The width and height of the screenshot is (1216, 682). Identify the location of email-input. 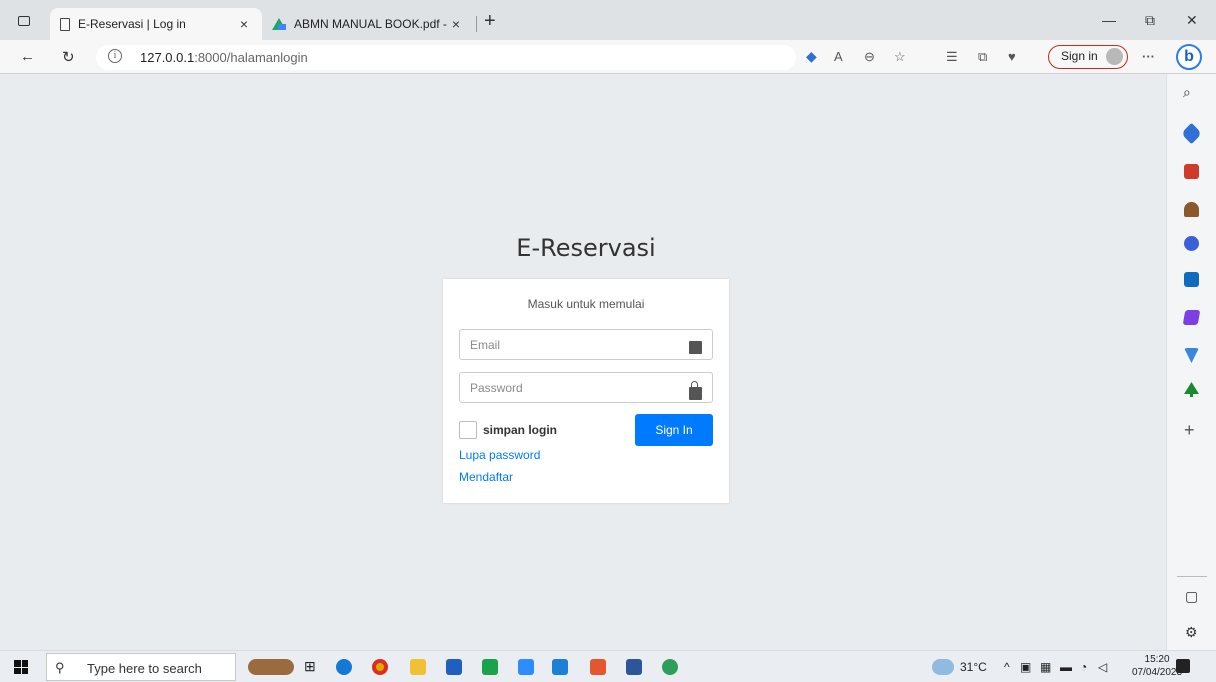
(570, 345).